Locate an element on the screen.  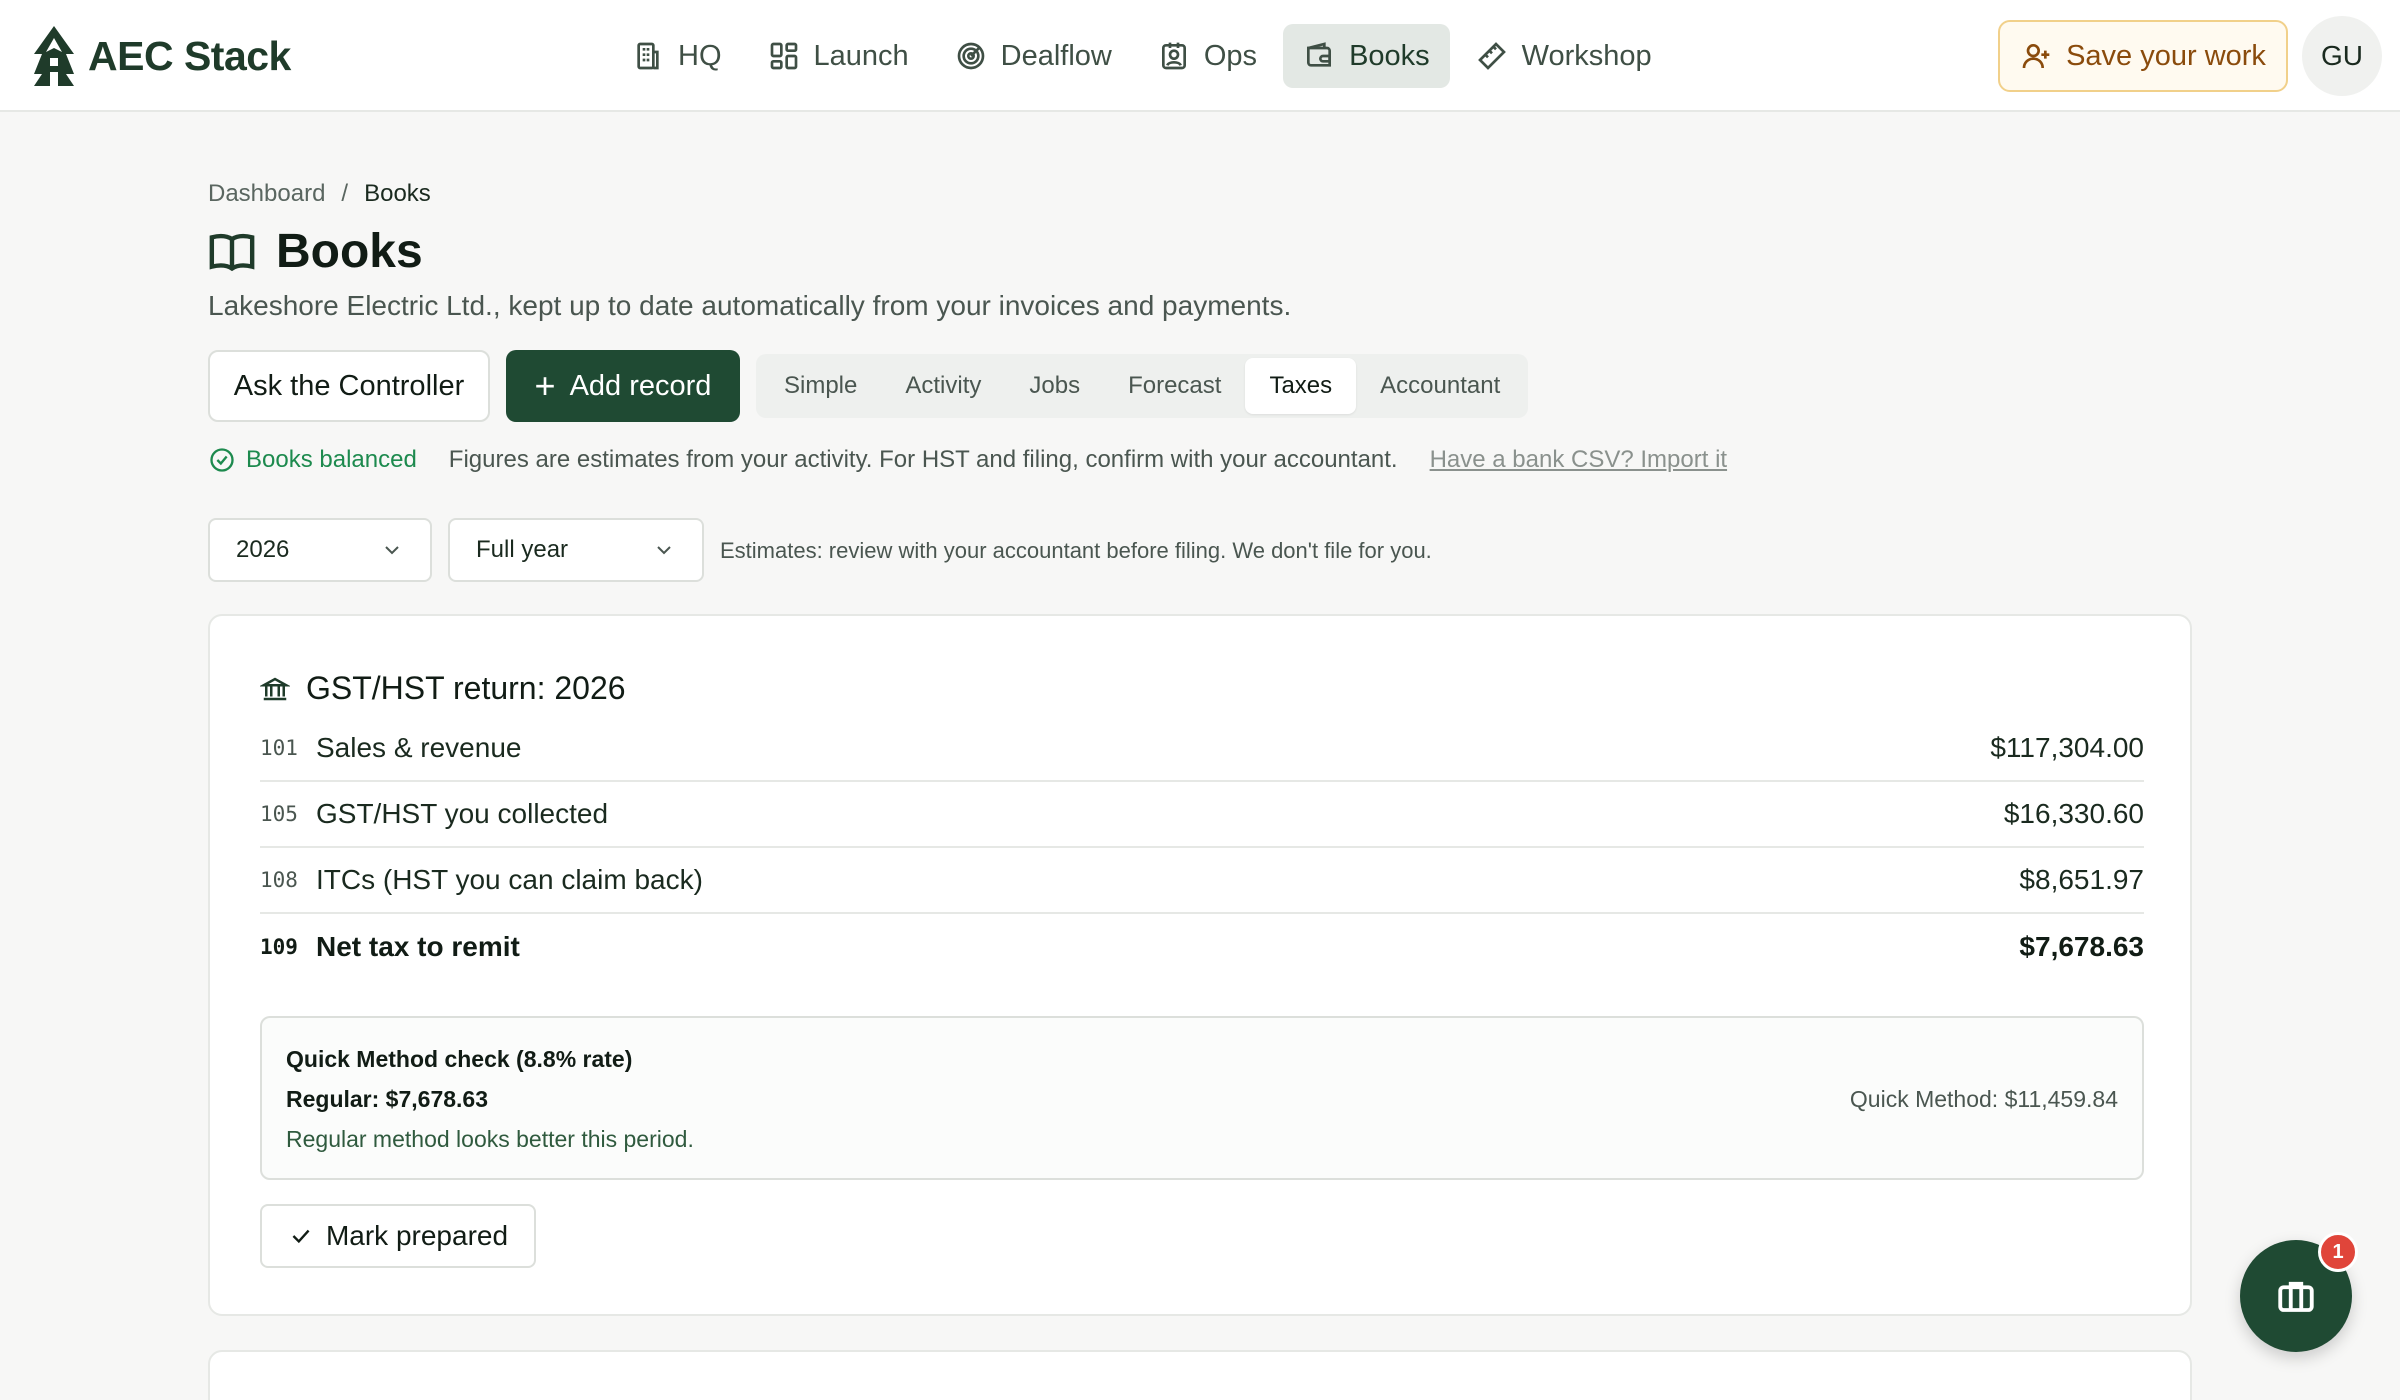
line-amount: $7,678.63 is located at coordinates (2081, 946).